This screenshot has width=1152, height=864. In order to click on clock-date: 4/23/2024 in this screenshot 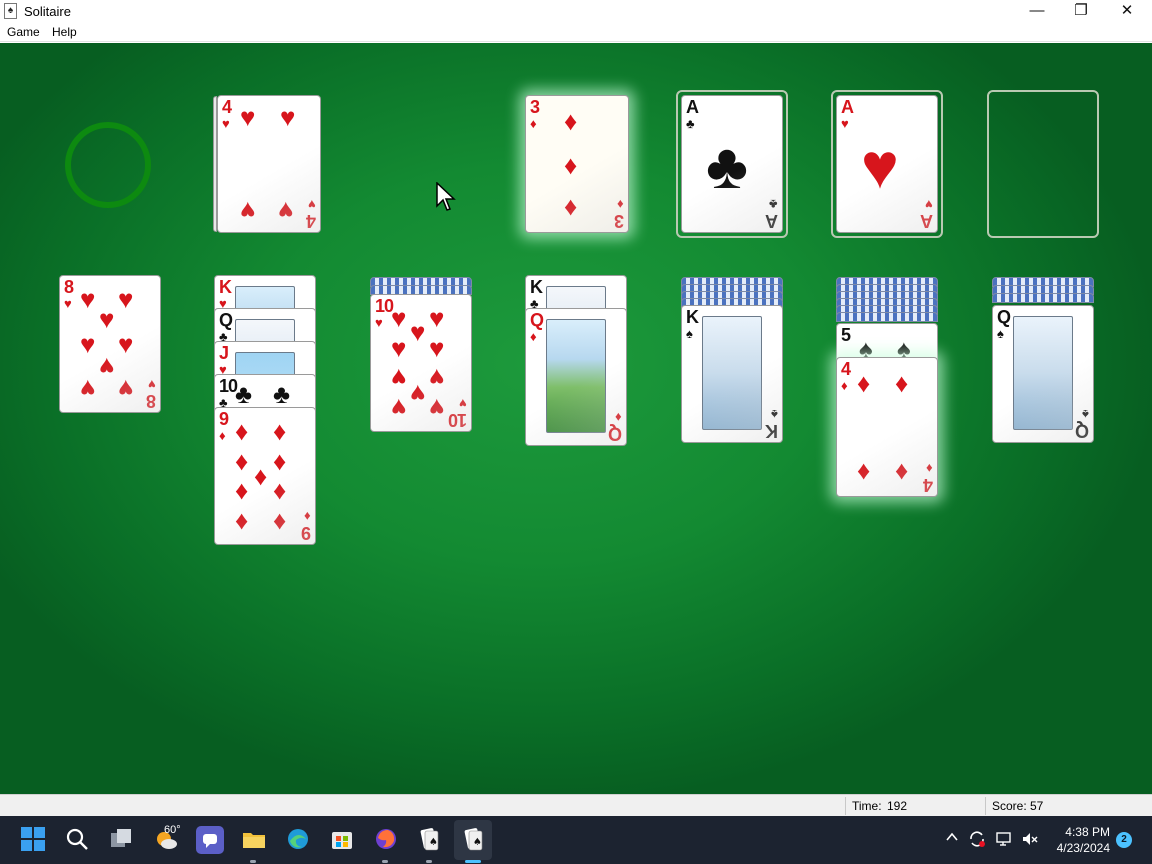, I will do `click(1083, 848)`.